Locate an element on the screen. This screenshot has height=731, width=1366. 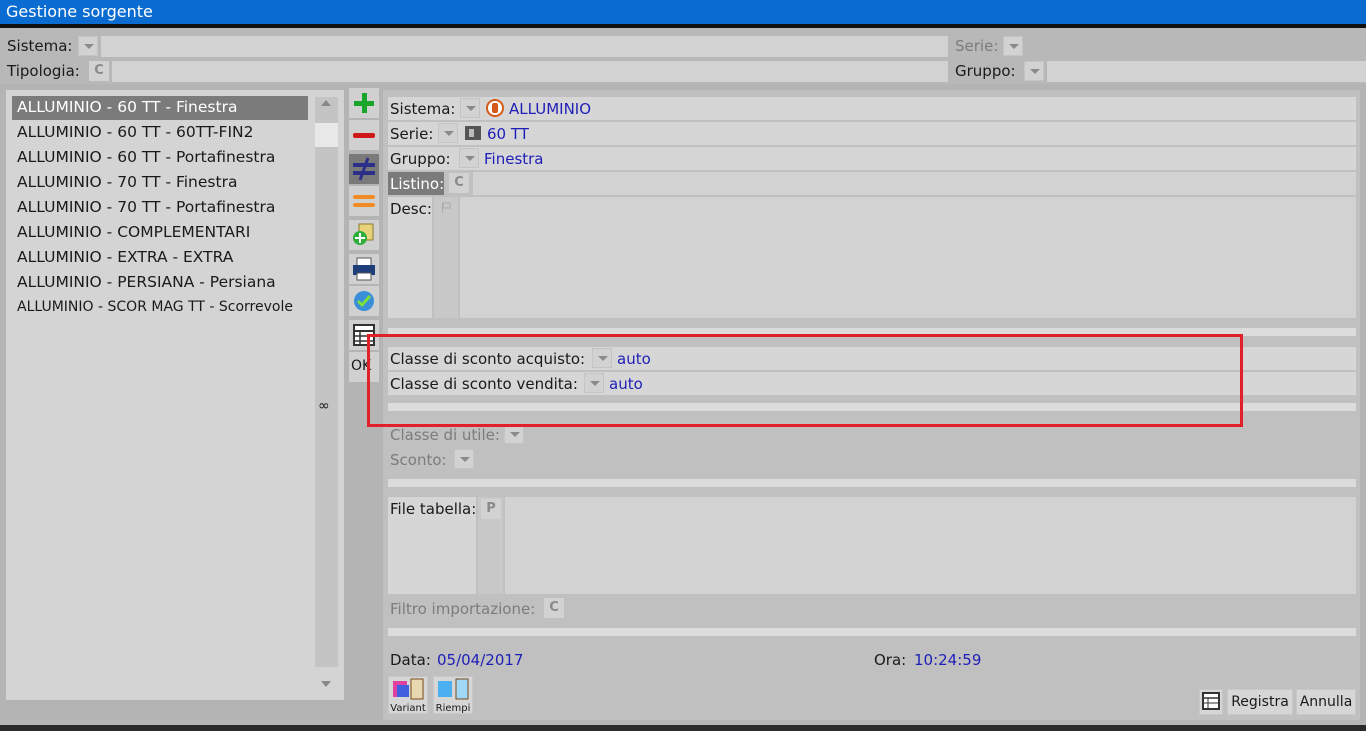
flag-icon is located at coordinates (446, 208).